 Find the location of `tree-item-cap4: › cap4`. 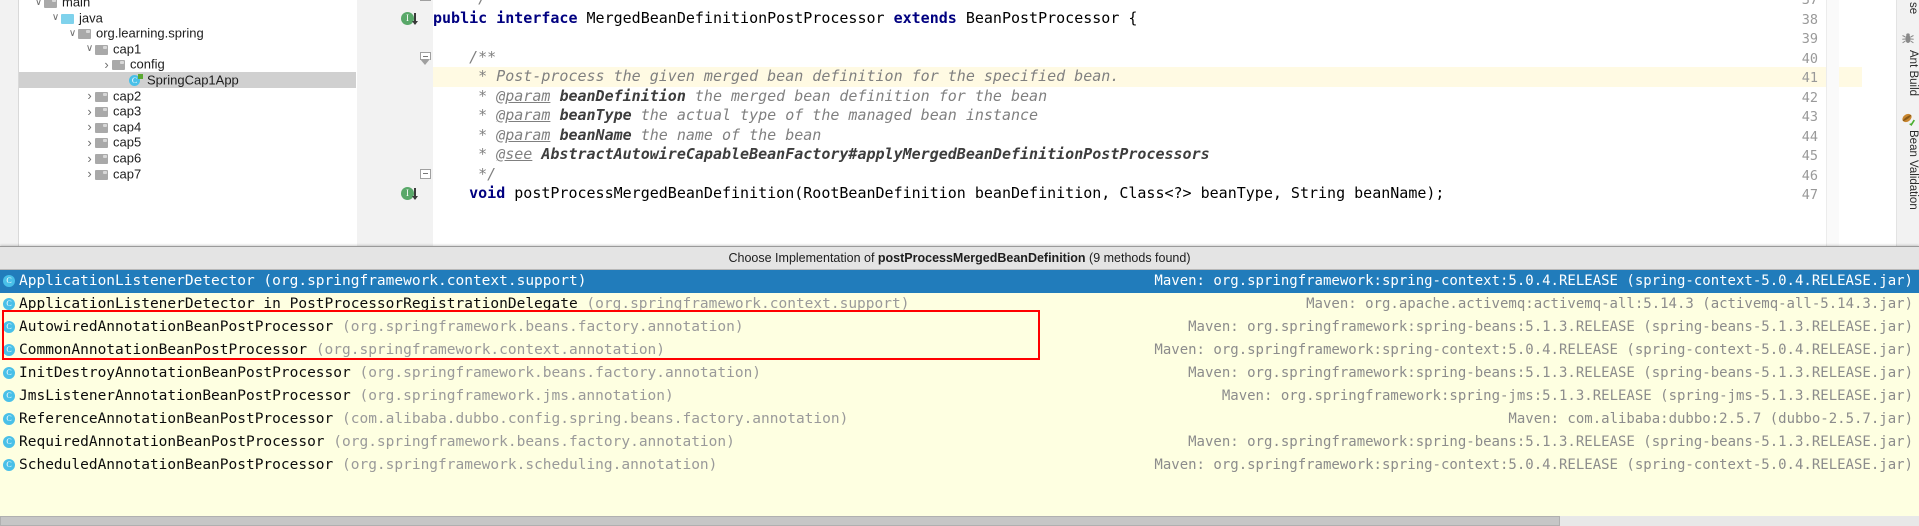

tree-item-cap4: › cap4 is located at coordinates (187, 127).